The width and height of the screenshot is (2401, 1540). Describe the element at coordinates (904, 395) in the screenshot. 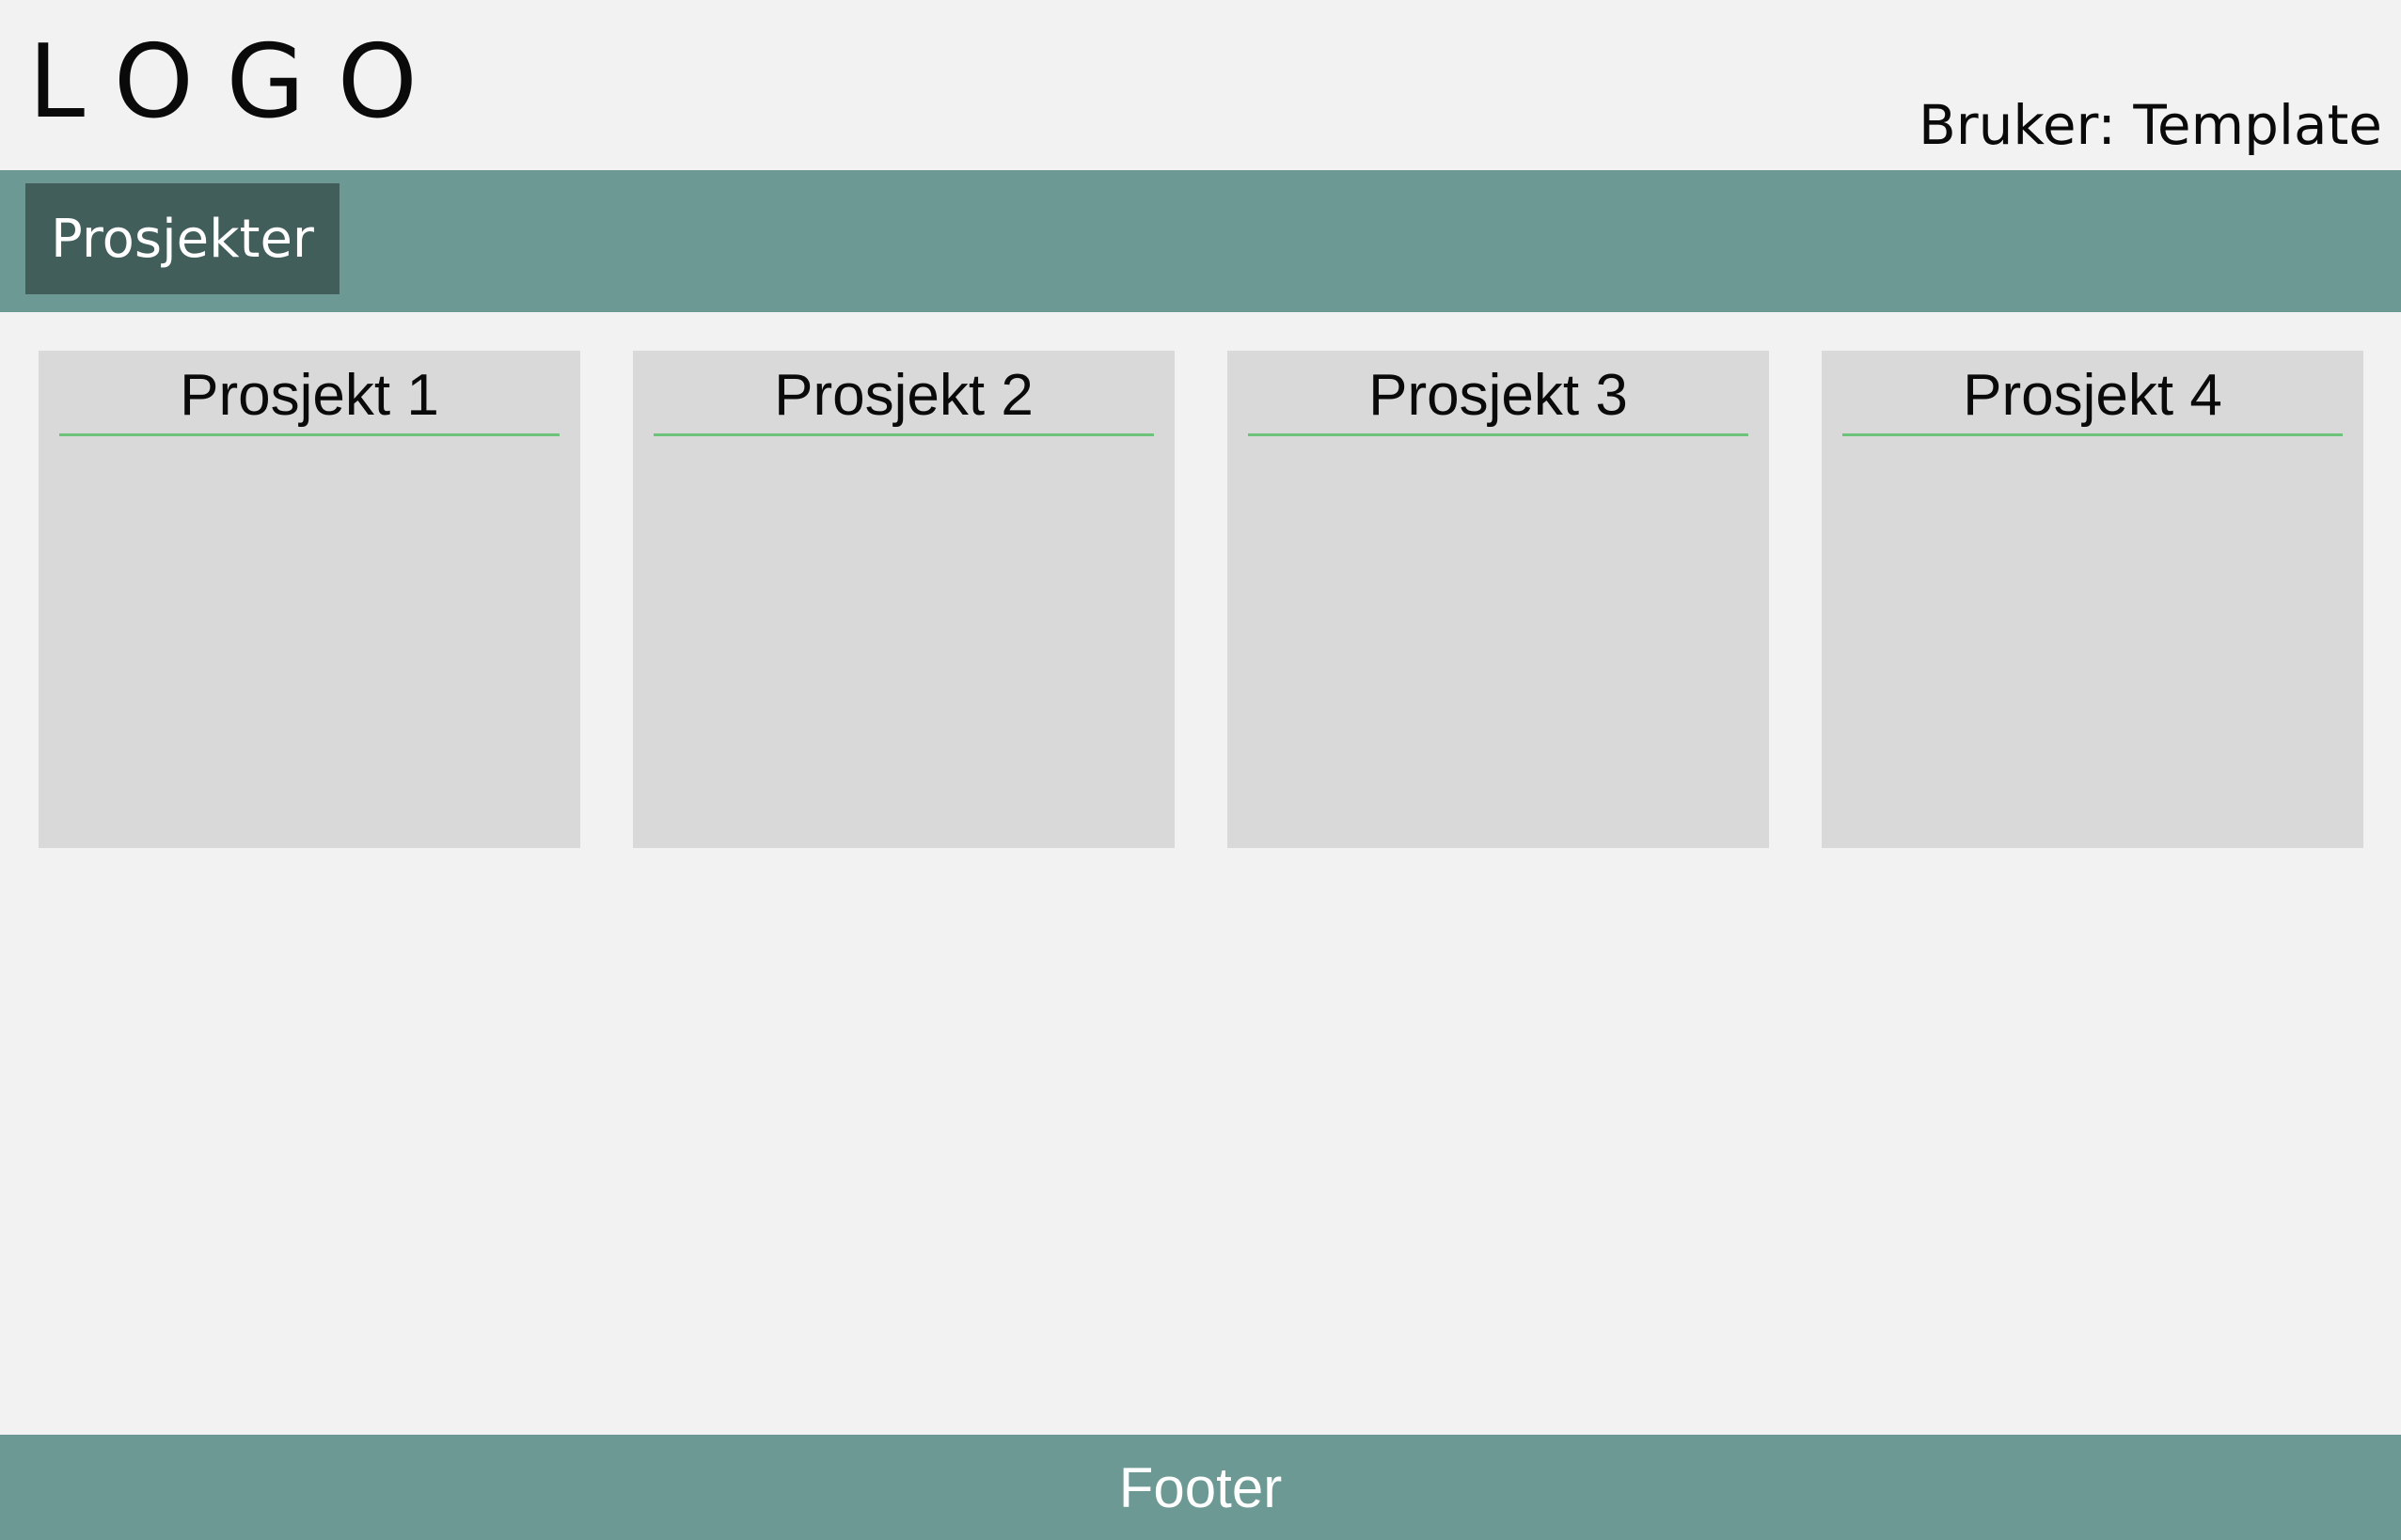

I see `project-card-title: Prosjekt 2` at that location.